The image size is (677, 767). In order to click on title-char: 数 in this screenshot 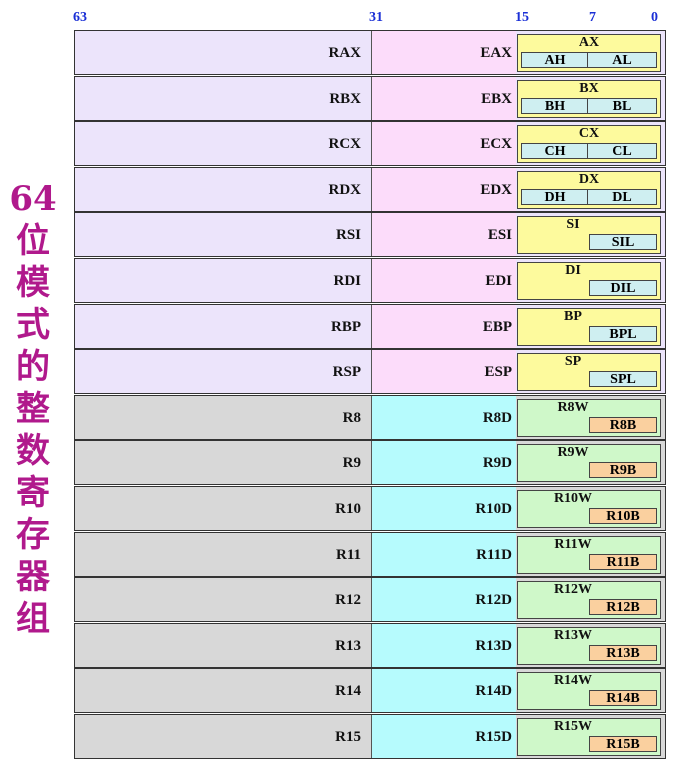, I will do `click(33, 451)`.